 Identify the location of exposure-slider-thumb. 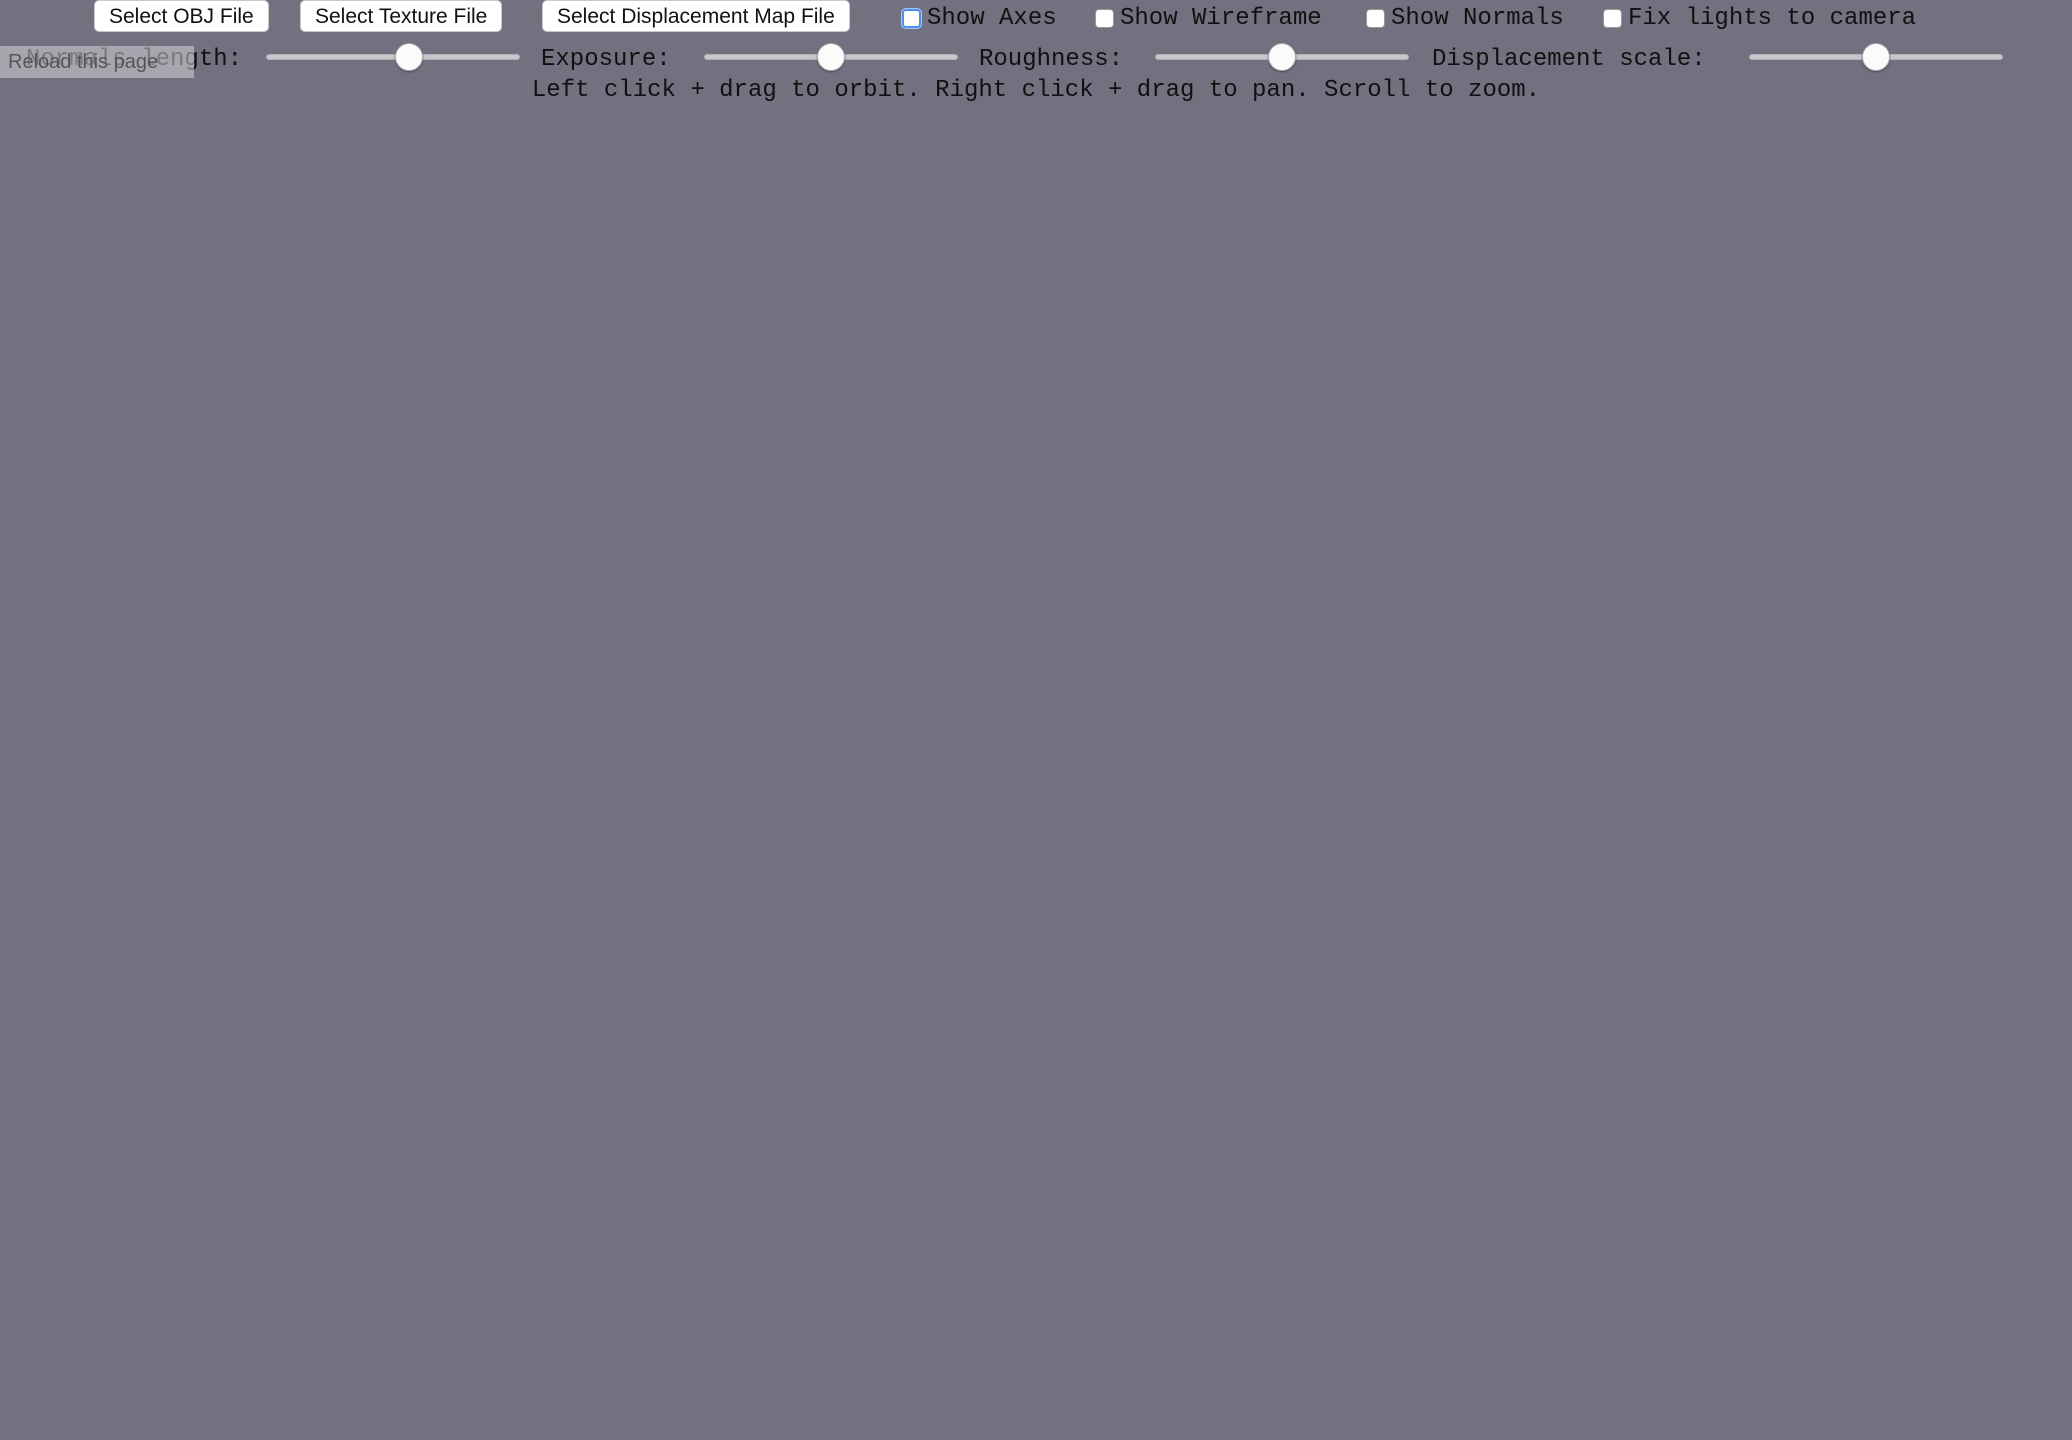
(831, 57).